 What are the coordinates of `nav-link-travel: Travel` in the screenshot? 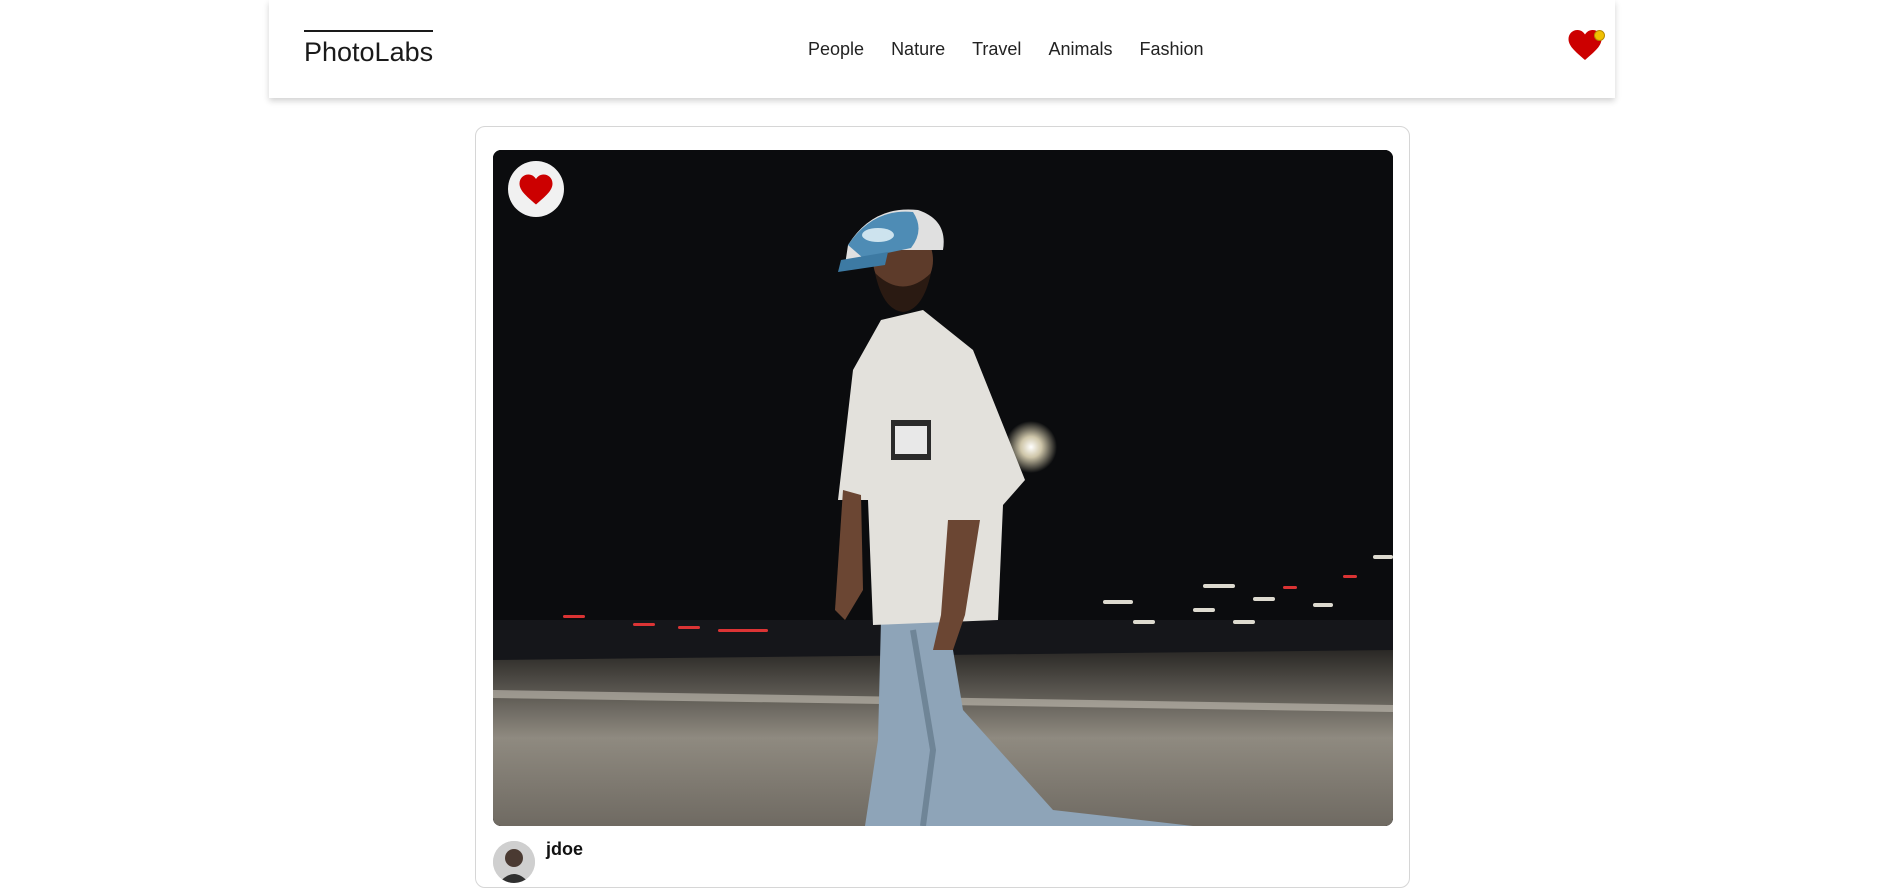 It's located at (996, 49).